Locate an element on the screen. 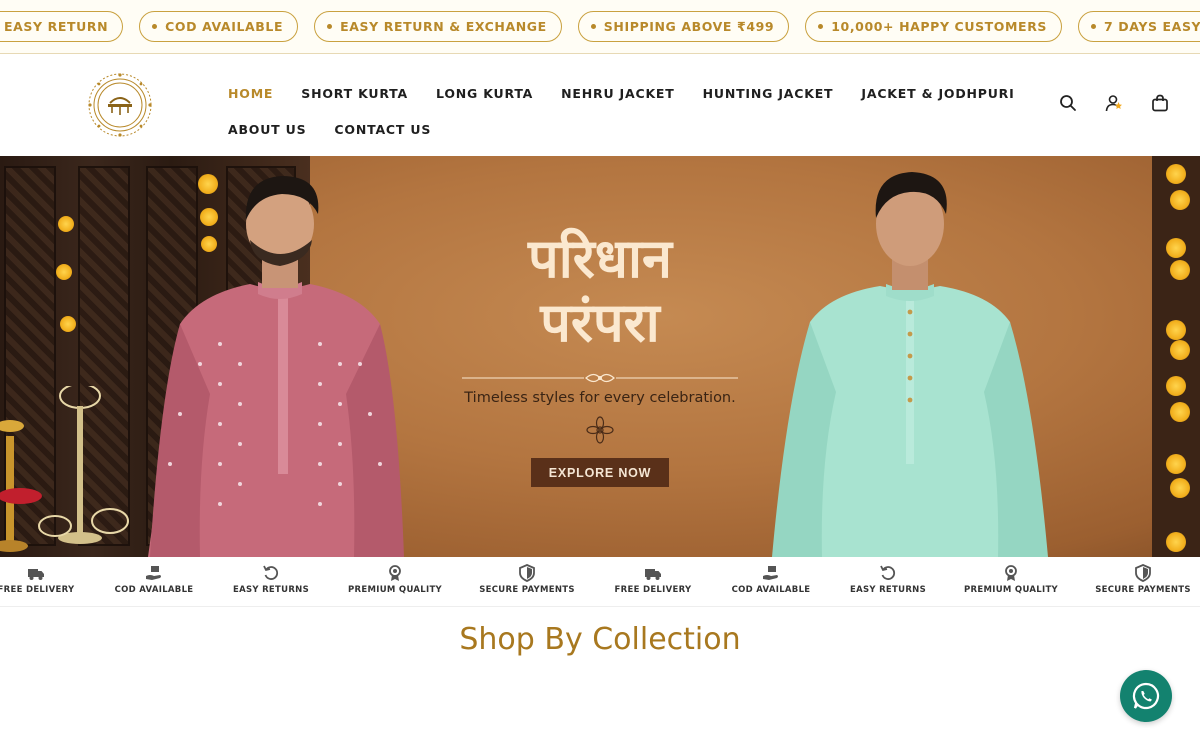 The width and height of the screenshot is (1200, 750). marquee-pill: COD AVAILABLE is located at coordinates (219, 26).